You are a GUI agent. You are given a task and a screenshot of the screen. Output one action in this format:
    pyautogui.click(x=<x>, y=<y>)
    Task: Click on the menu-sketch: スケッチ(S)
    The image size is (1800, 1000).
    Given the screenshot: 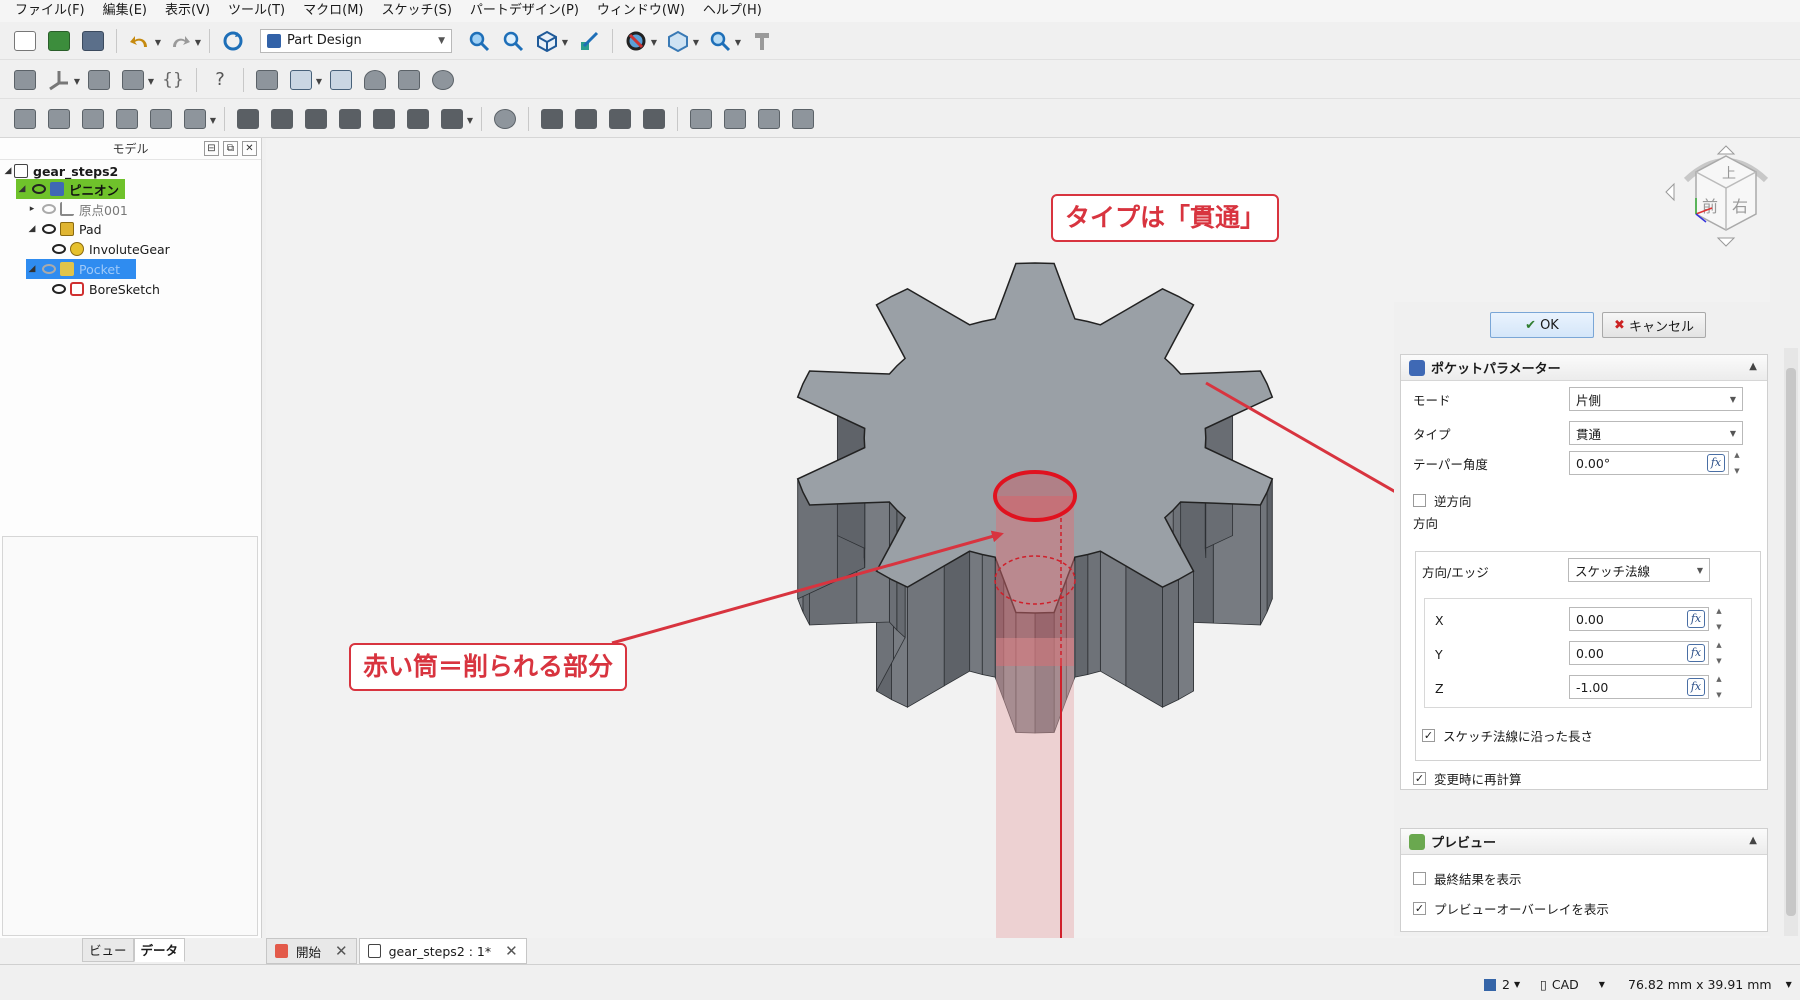 What is the action you would take?
    pyautogui.click(x=417, y=11)
    